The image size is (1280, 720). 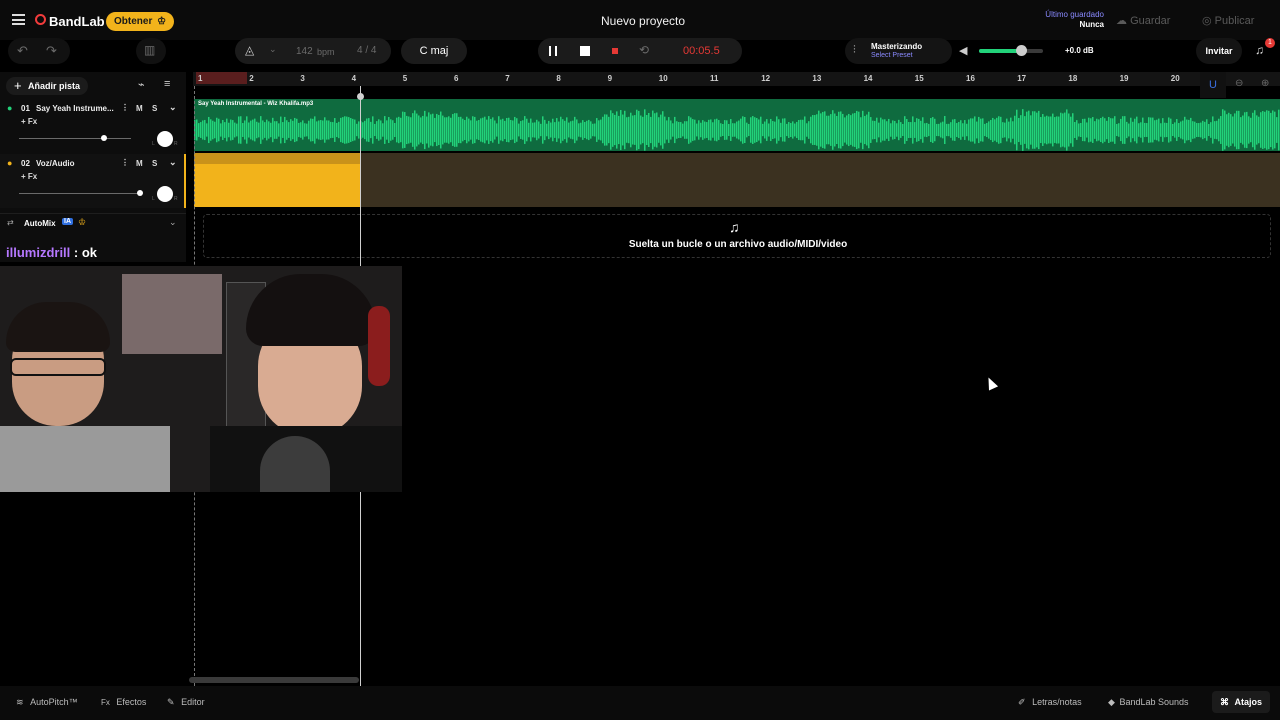 What do you see at coordinates (167, 84) in the screenshot?
I see `settings-icon: ≡` at bounding box center [167, 84].